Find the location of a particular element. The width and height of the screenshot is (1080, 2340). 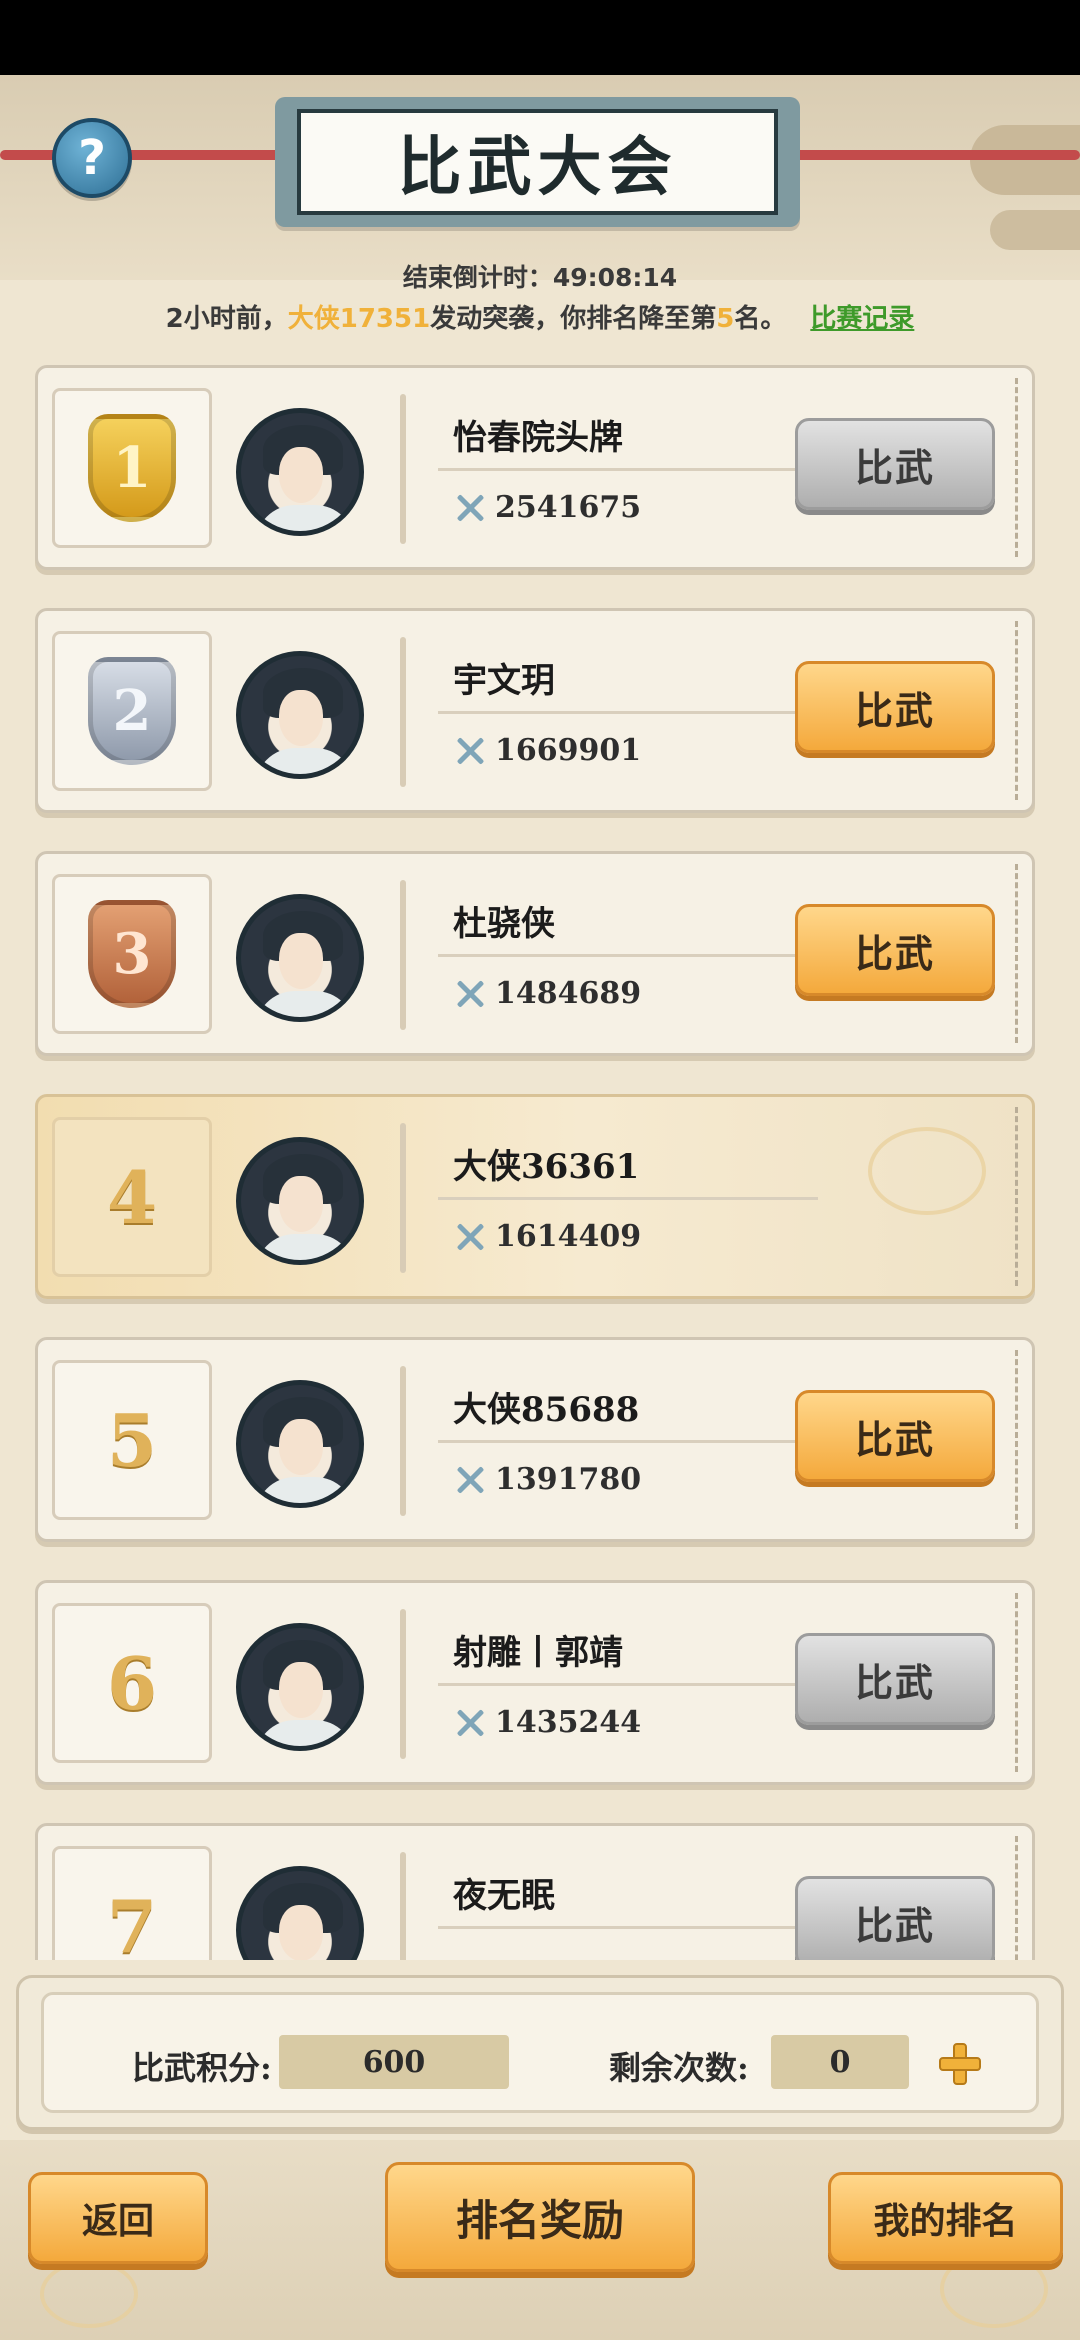

rank-number: 7 is located at coordinates (132, 1922).